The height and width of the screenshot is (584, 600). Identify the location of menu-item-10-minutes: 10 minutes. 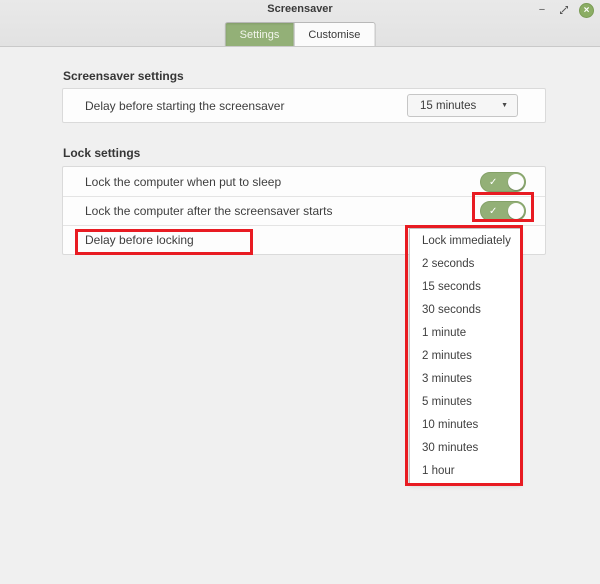
(465, 425).